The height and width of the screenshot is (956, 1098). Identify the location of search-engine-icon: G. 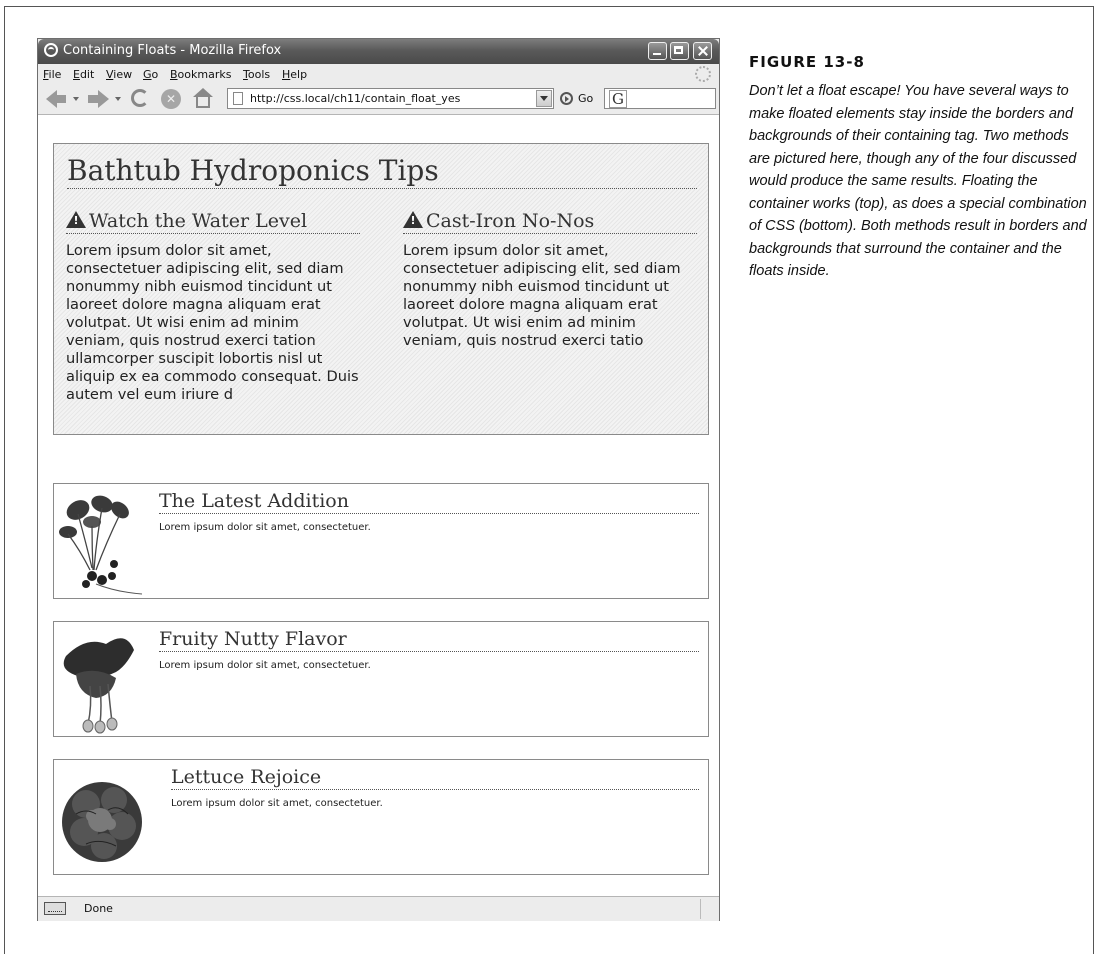
(618, 99).